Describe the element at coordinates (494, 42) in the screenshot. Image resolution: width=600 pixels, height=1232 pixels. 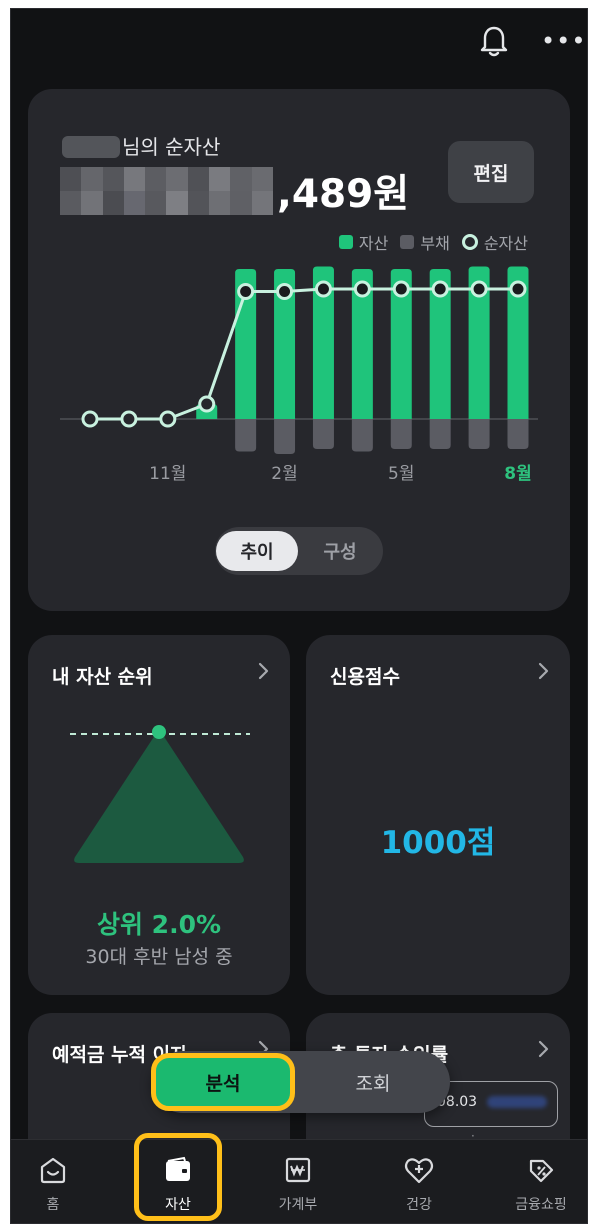
I see `bell-icon` at that location.